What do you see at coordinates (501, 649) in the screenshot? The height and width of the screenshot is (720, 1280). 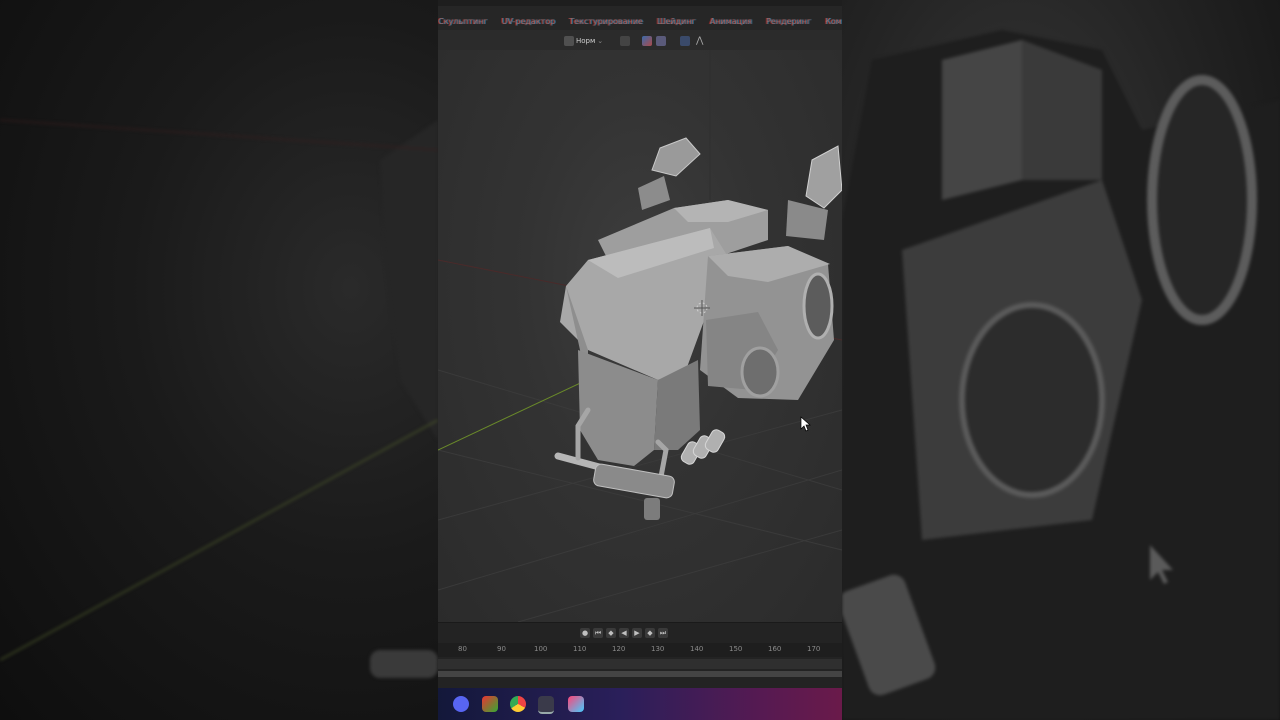 I see `frame-tick: 90` at bounding box center [501, 649].